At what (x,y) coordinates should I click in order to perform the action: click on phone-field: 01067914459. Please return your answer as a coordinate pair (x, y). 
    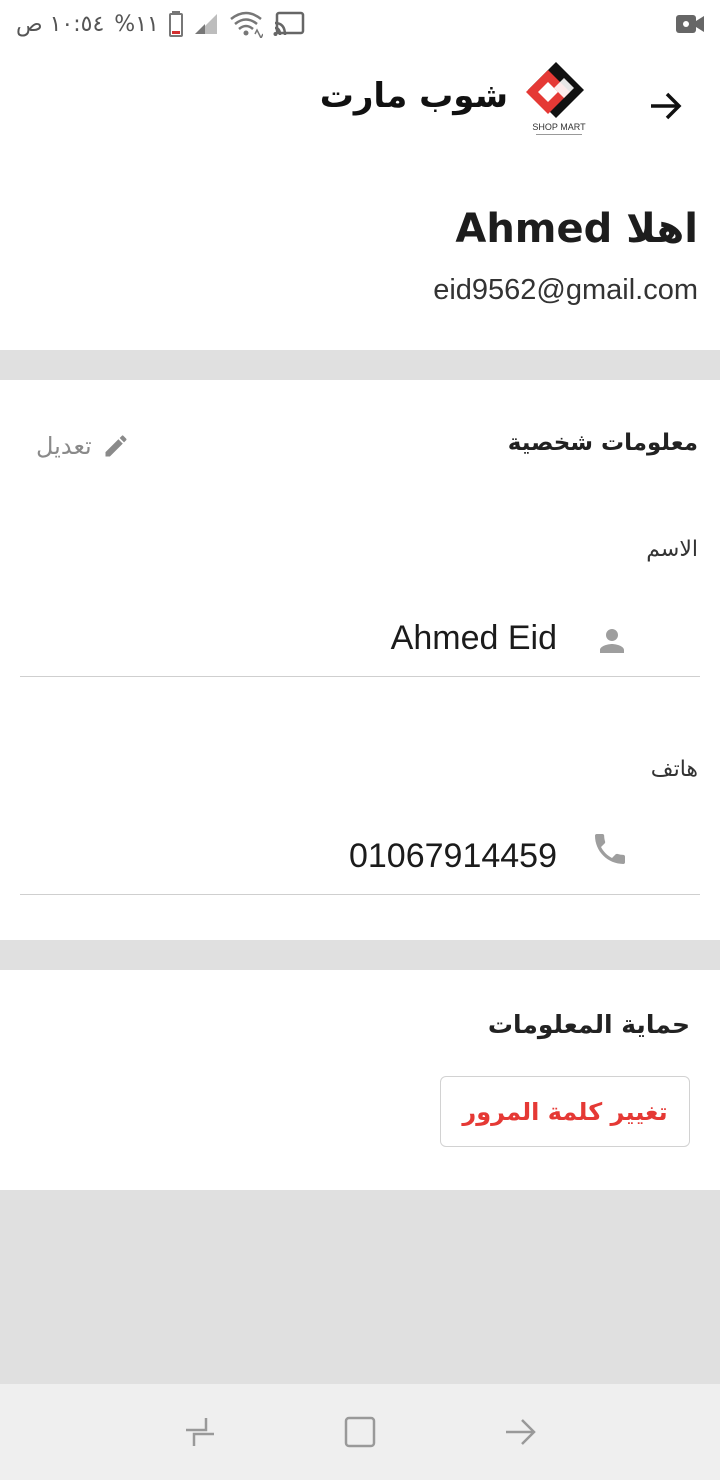
    Looking at the image, I should click on (360, 860).